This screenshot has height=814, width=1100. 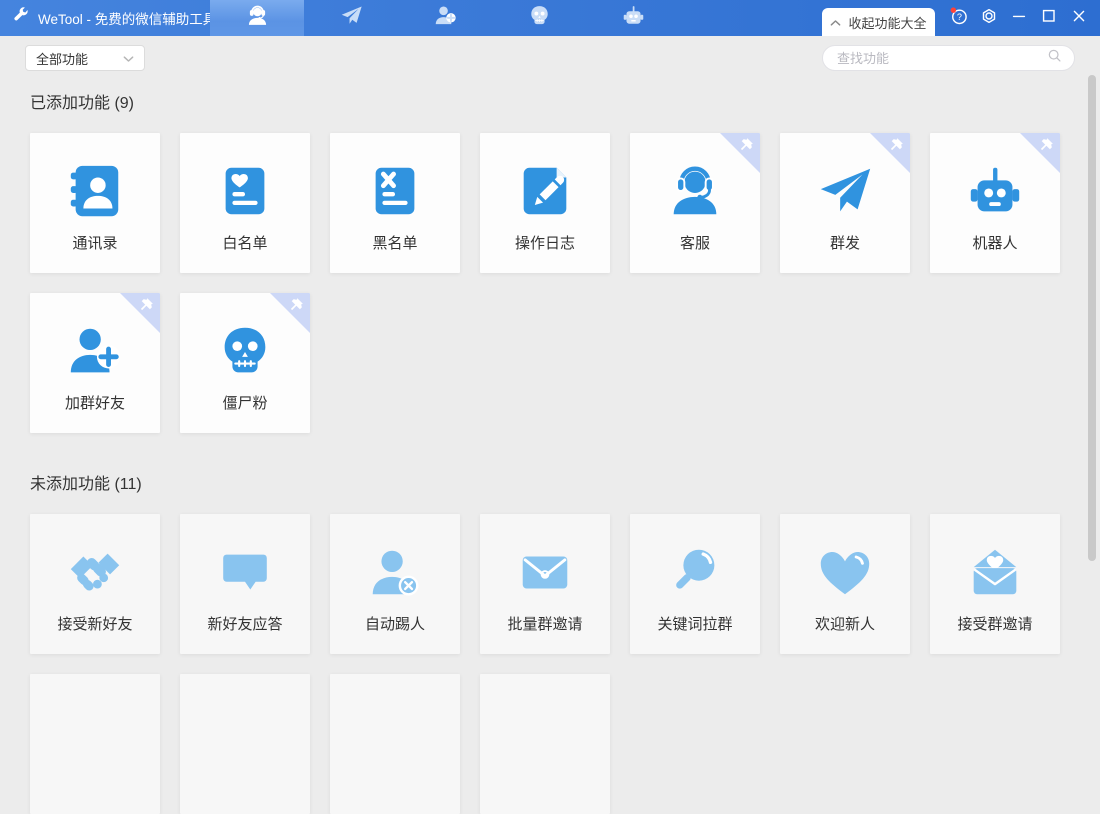 I want to click on close-icon, so click(x=1079, y=18).